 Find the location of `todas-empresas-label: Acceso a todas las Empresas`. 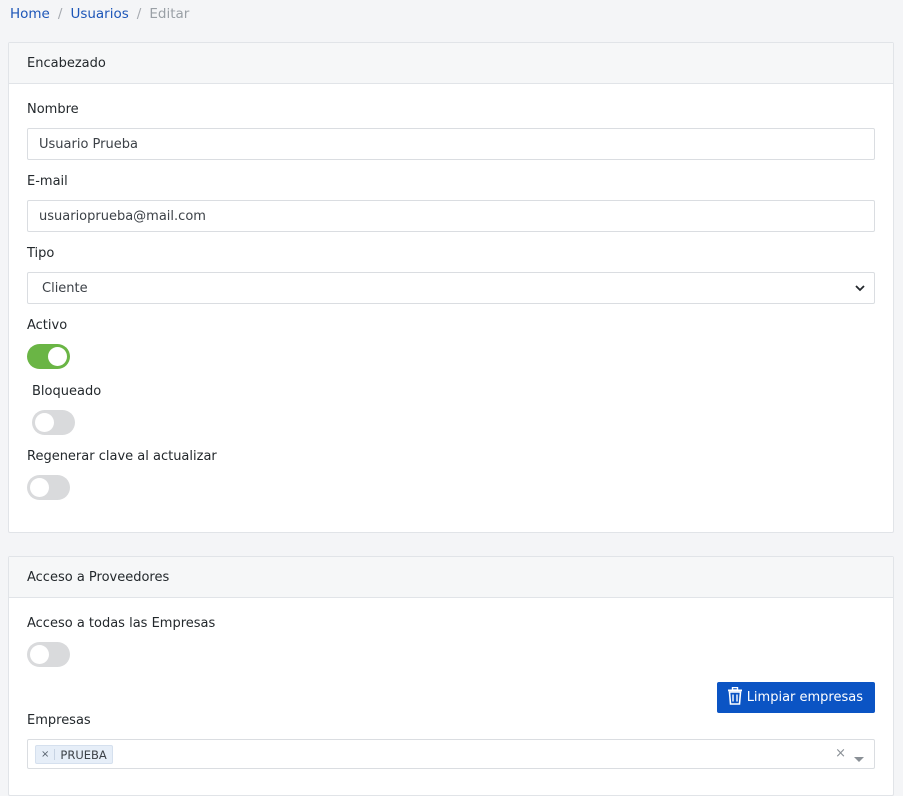

todas-empresas-label: Acceso a todas las Empresas is located at coordinates (121, 623).